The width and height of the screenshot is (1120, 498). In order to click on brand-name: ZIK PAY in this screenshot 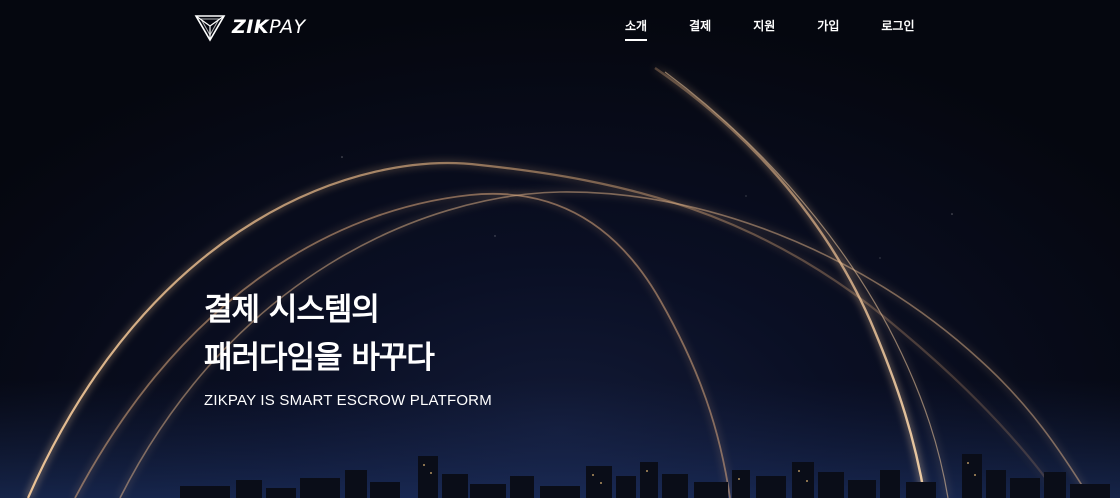, I will do `click(269, 27)`.